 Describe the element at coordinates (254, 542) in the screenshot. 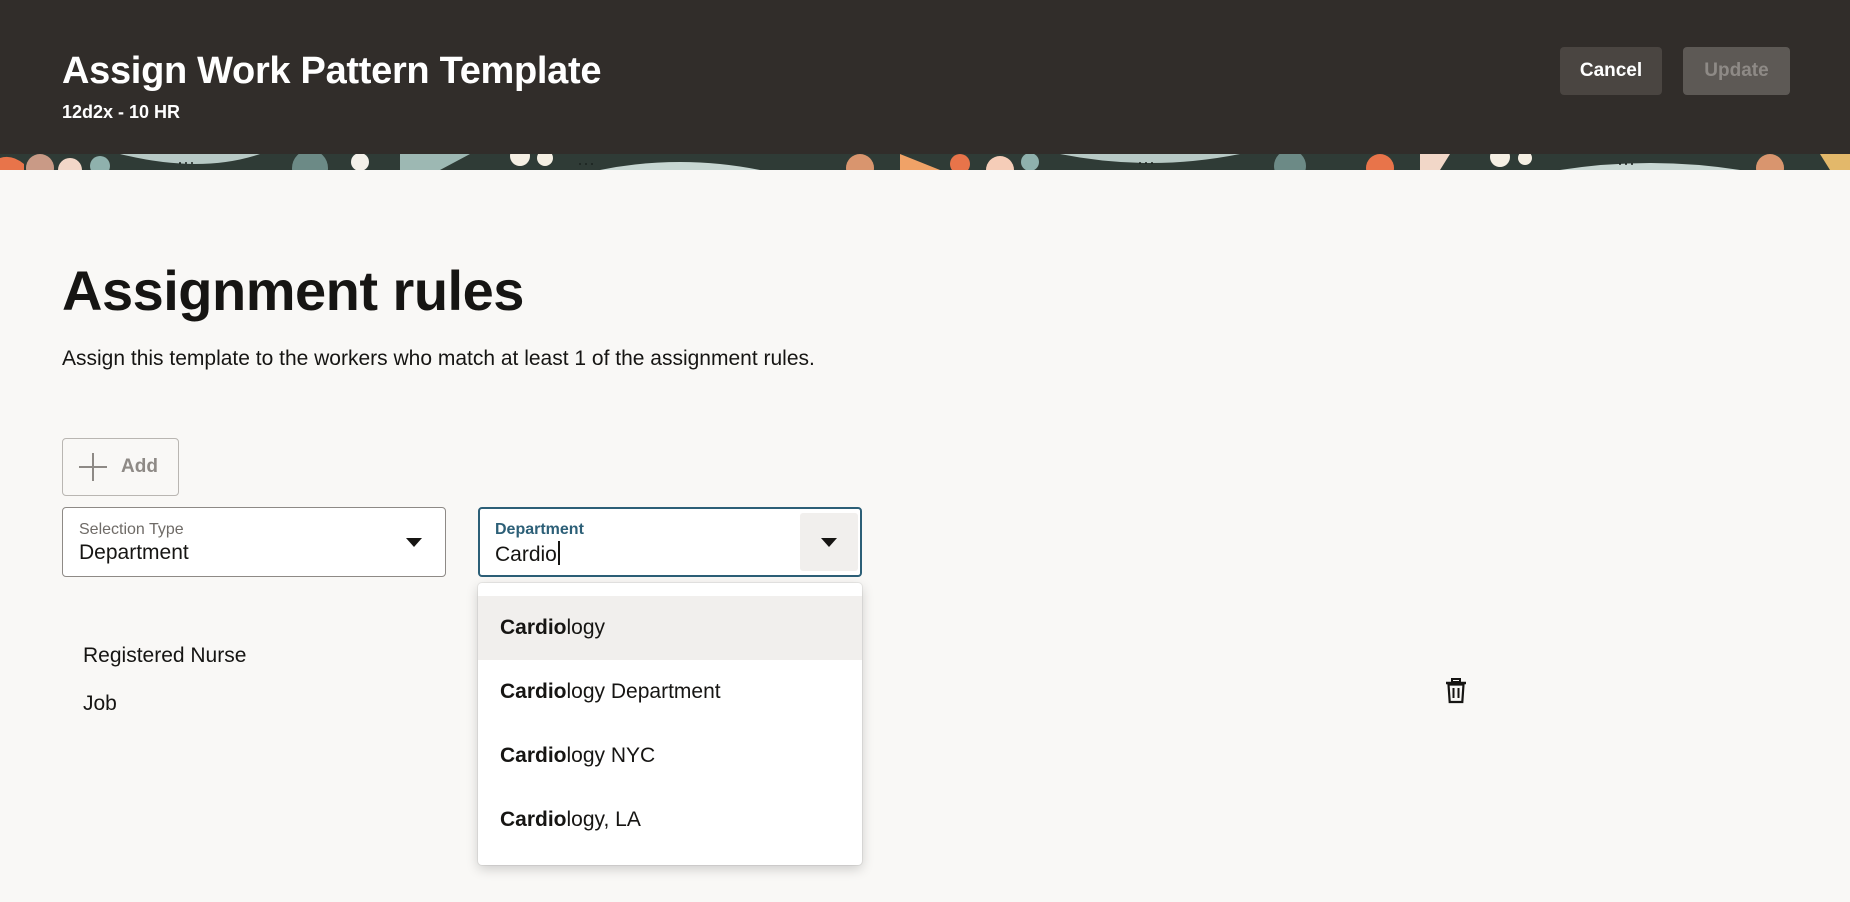

I see `selection-type-select: Selection Type Department` at that location.